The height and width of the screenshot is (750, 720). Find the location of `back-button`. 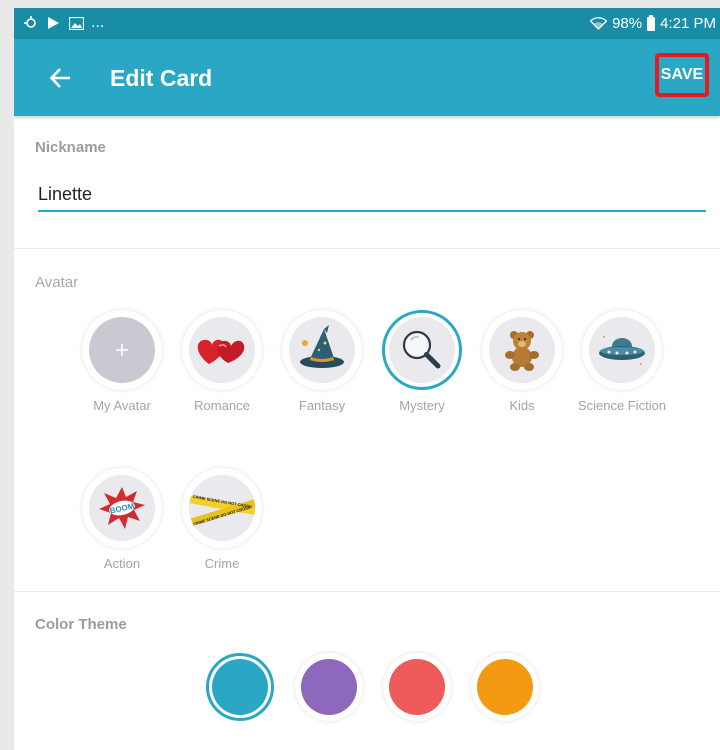

back-button is located at coordinates (61, 78).